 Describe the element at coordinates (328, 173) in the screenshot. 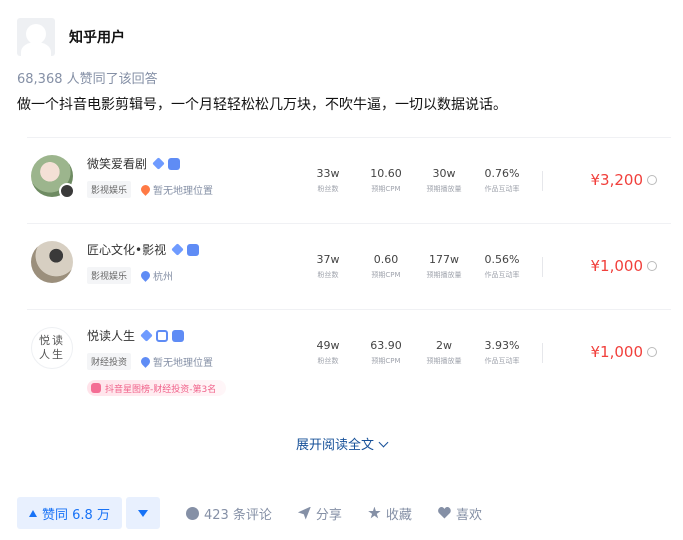

I see `fans-value: 33w` at that location.